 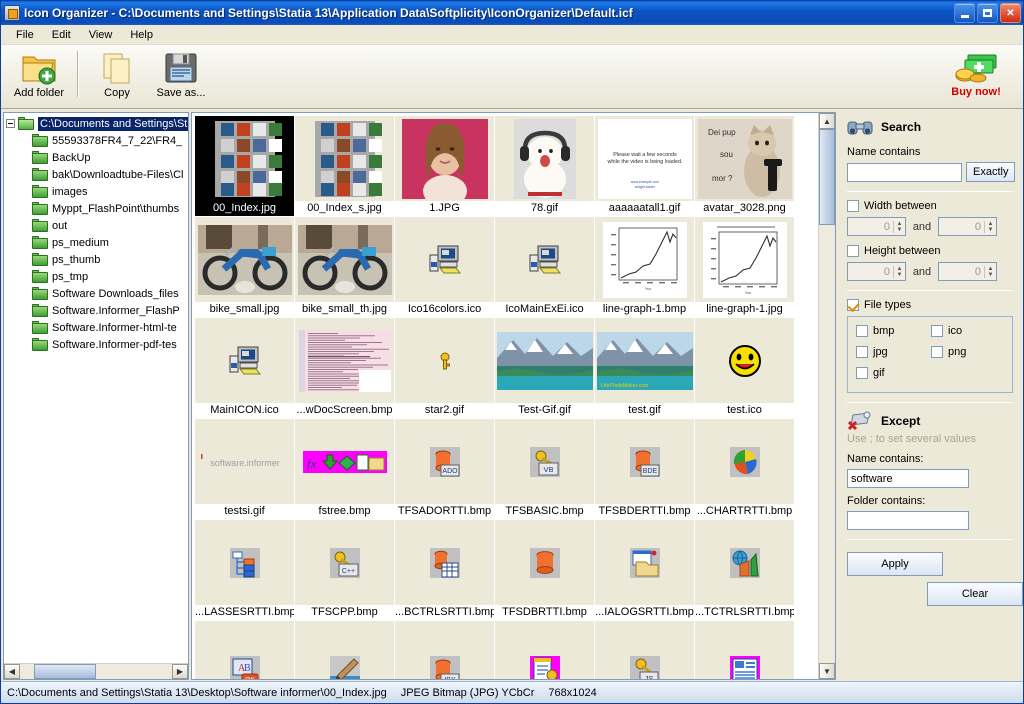 I want to click on height-max-stepper: 0 ▲ ▼, so click(x=967, y=271).